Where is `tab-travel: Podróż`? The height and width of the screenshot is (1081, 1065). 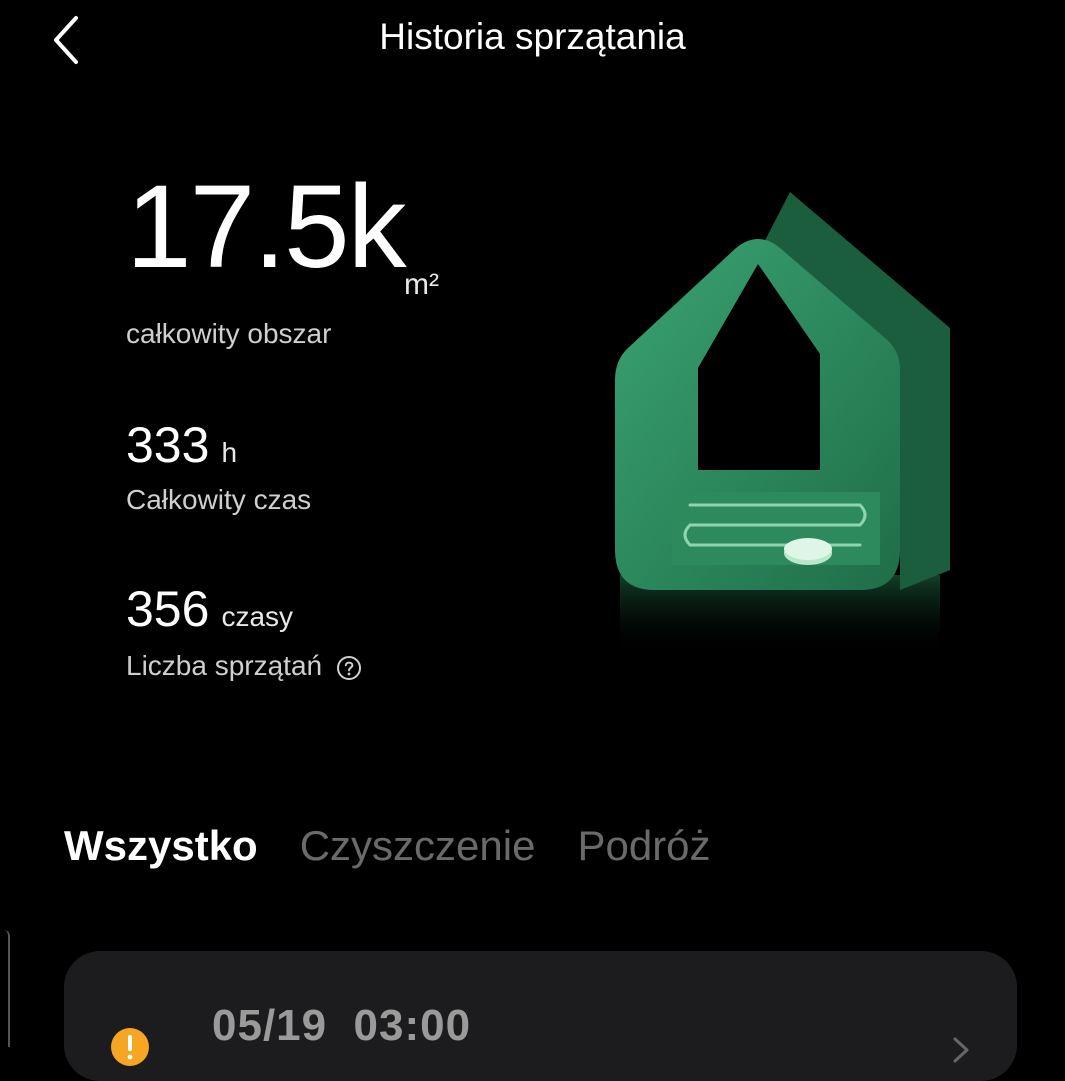
tab-travel: Podróż is located at coordinates (643, 846).